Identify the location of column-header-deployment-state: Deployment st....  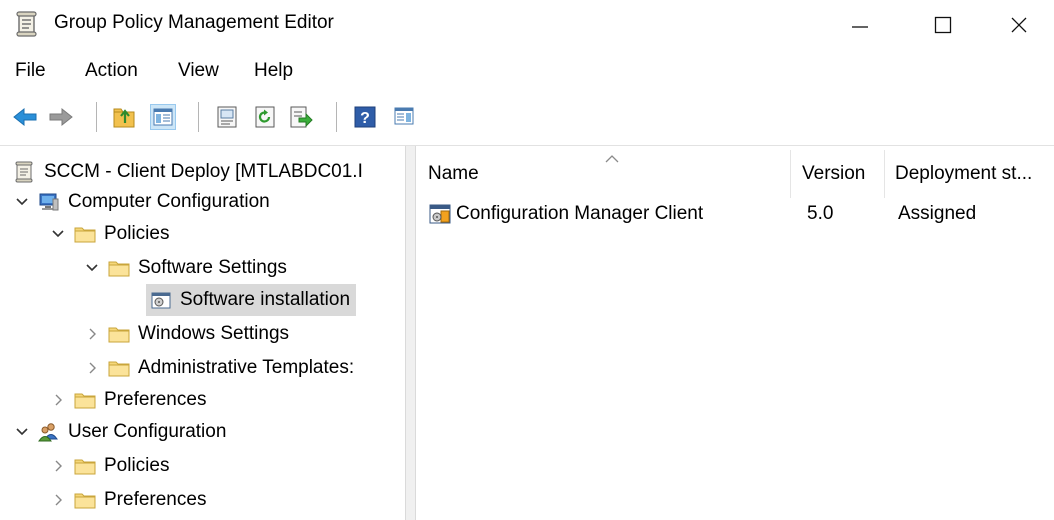
(974, 174).